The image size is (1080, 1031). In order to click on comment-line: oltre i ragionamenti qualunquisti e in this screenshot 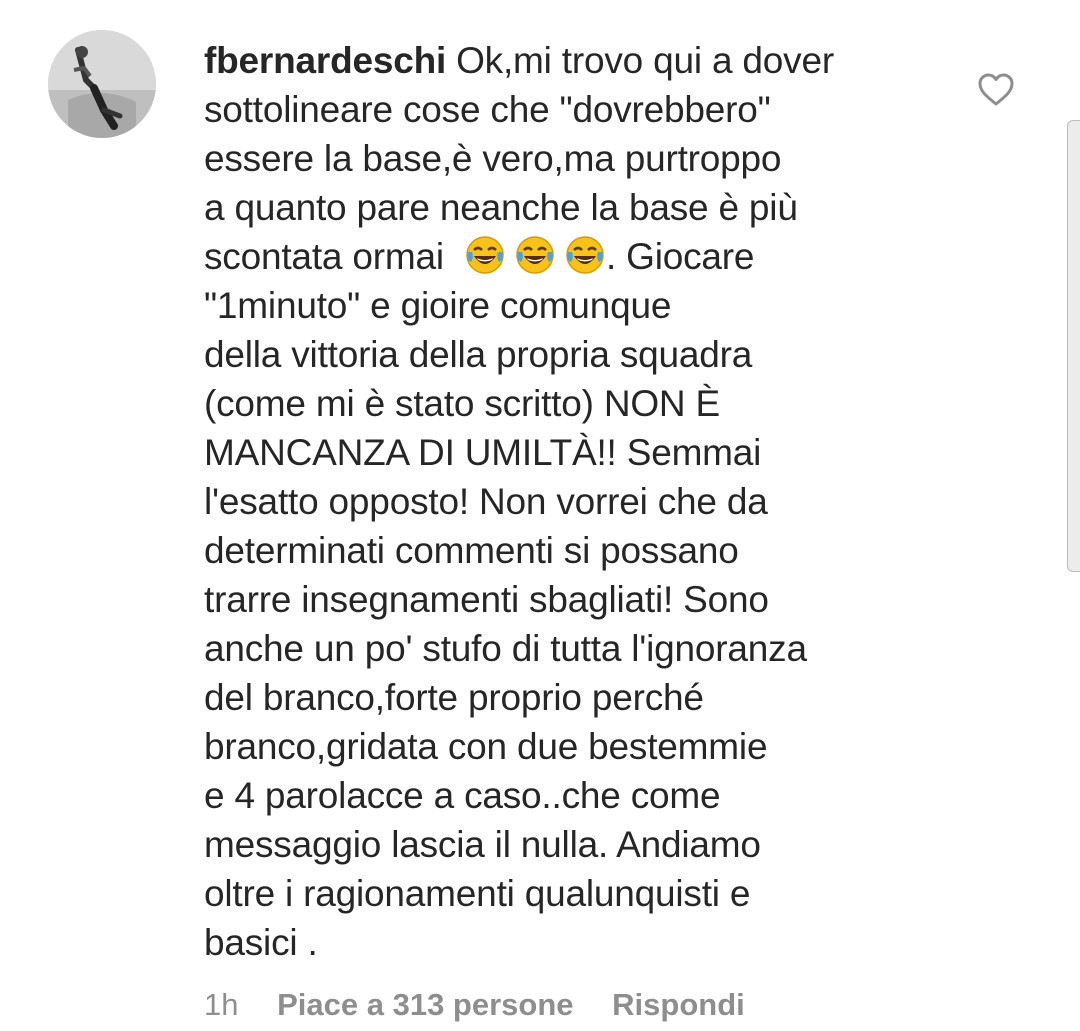, I will do `click(477, 893)`.